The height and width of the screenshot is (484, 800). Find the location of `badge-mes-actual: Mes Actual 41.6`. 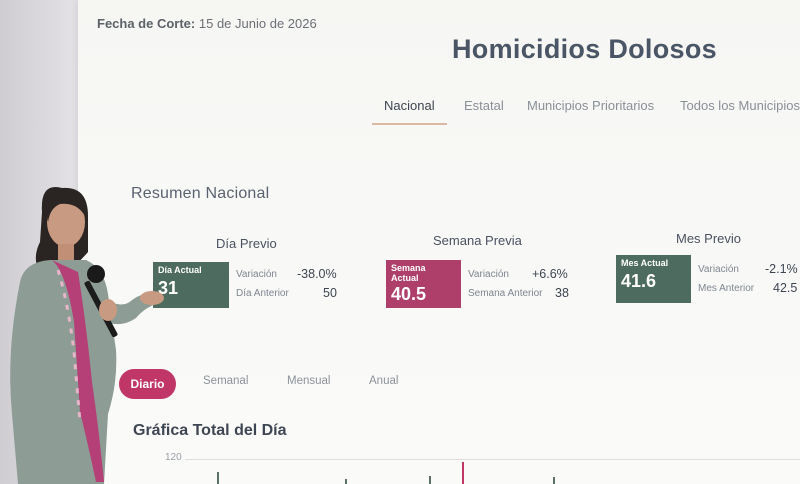

badge-mes-actual: Mes Actual 41.6 is located at coordinates (653, 279).